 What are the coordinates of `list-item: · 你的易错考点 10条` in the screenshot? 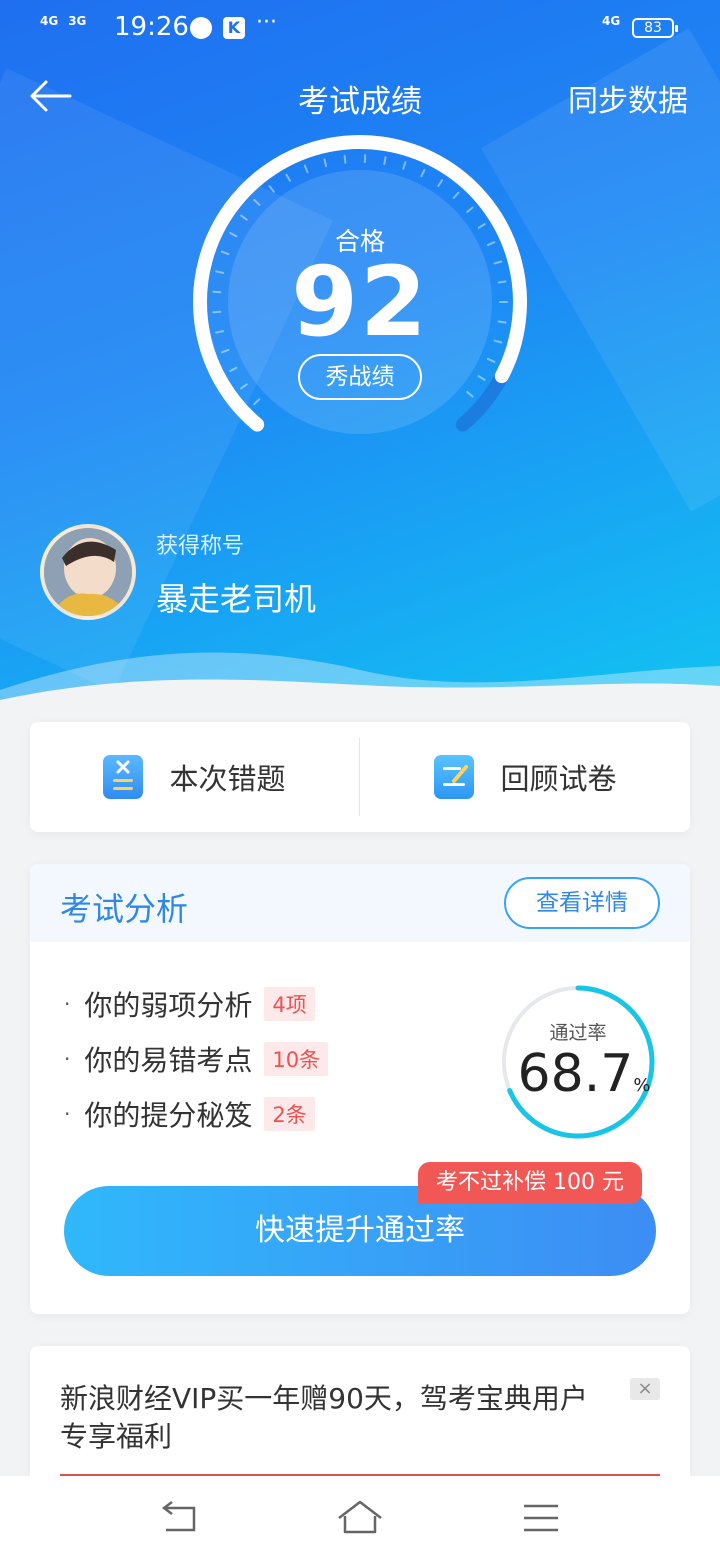 It's located at (196, 1058).